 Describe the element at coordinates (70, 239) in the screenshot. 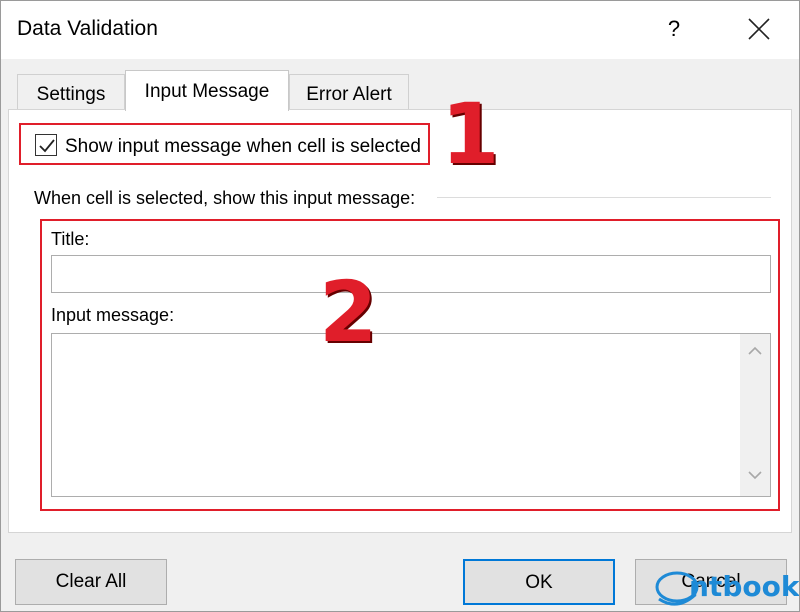

I see `title-field-label: Title:` at that location.